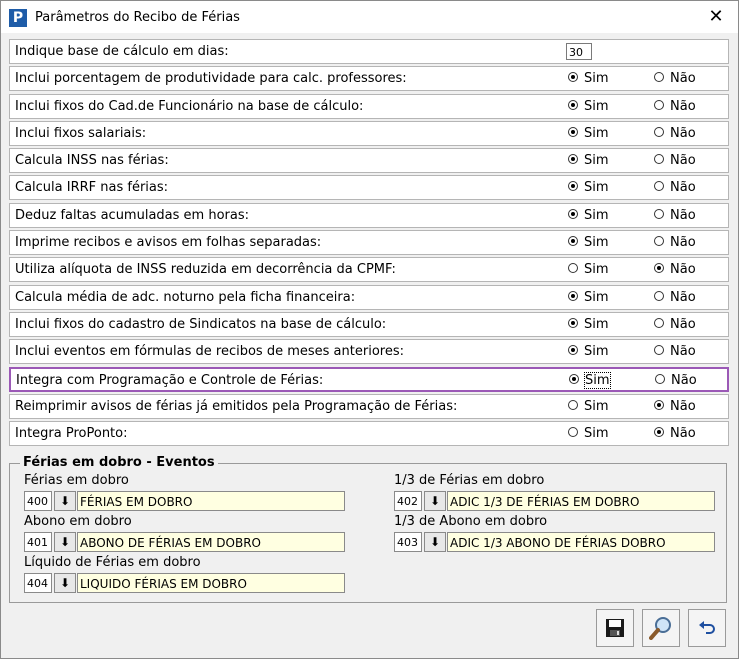 This screenshot has width=739, height=659. I want to click on event-code-input: 403, so click(408, 542).